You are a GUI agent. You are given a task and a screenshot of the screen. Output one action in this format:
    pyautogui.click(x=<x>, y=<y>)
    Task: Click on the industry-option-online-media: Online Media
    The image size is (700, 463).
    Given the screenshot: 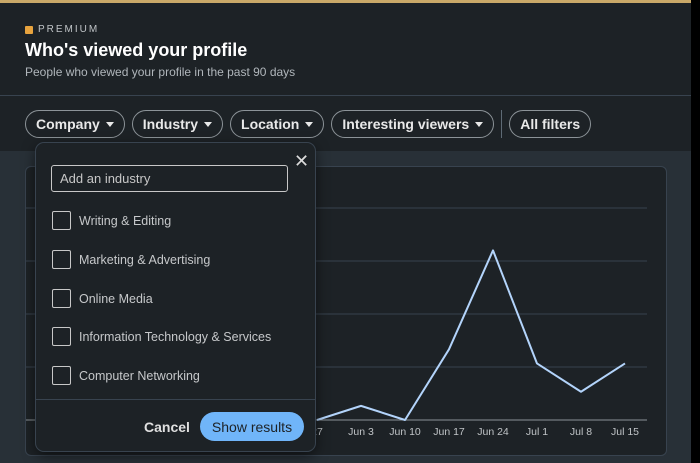 What is the action you would take?
    pyautogui.click(x=102, y=298)
    